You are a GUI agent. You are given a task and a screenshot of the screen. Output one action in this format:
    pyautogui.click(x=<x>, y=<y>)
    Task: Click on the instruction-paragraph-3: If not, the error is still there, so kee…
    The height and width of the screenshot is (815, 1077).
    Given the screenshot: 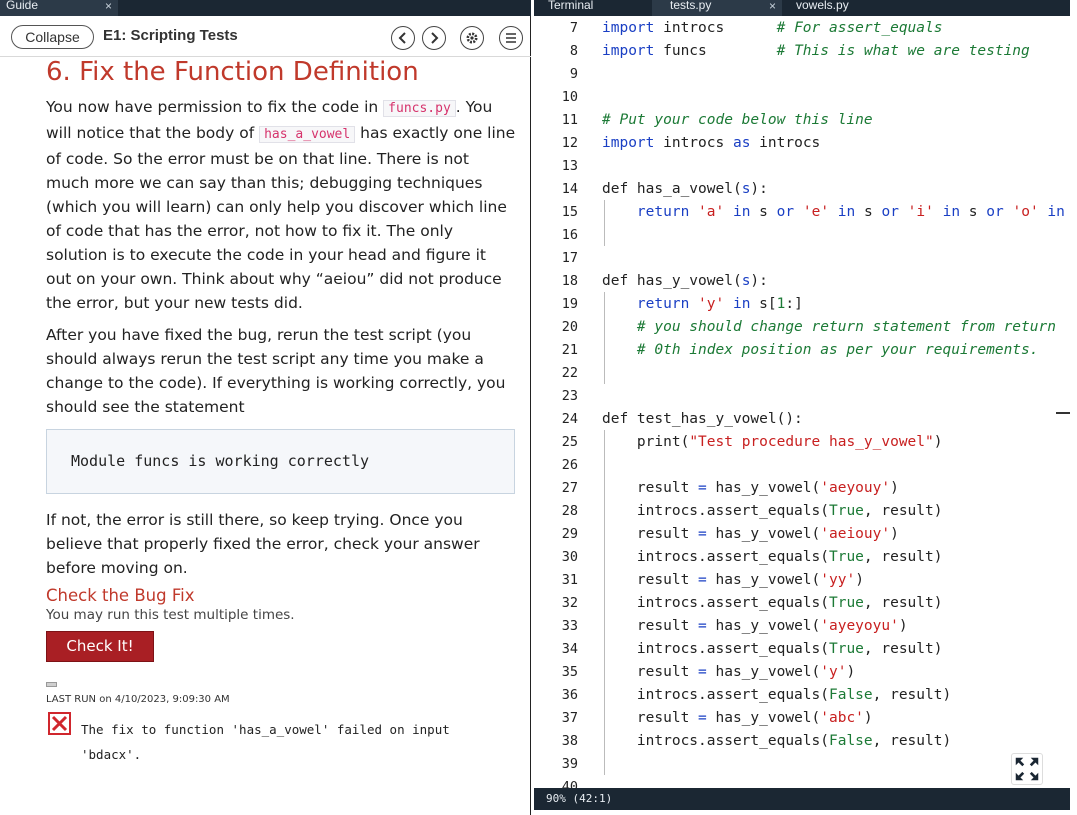 What is the action you would take?
    pyautogui.click(x=263, y=544)
    